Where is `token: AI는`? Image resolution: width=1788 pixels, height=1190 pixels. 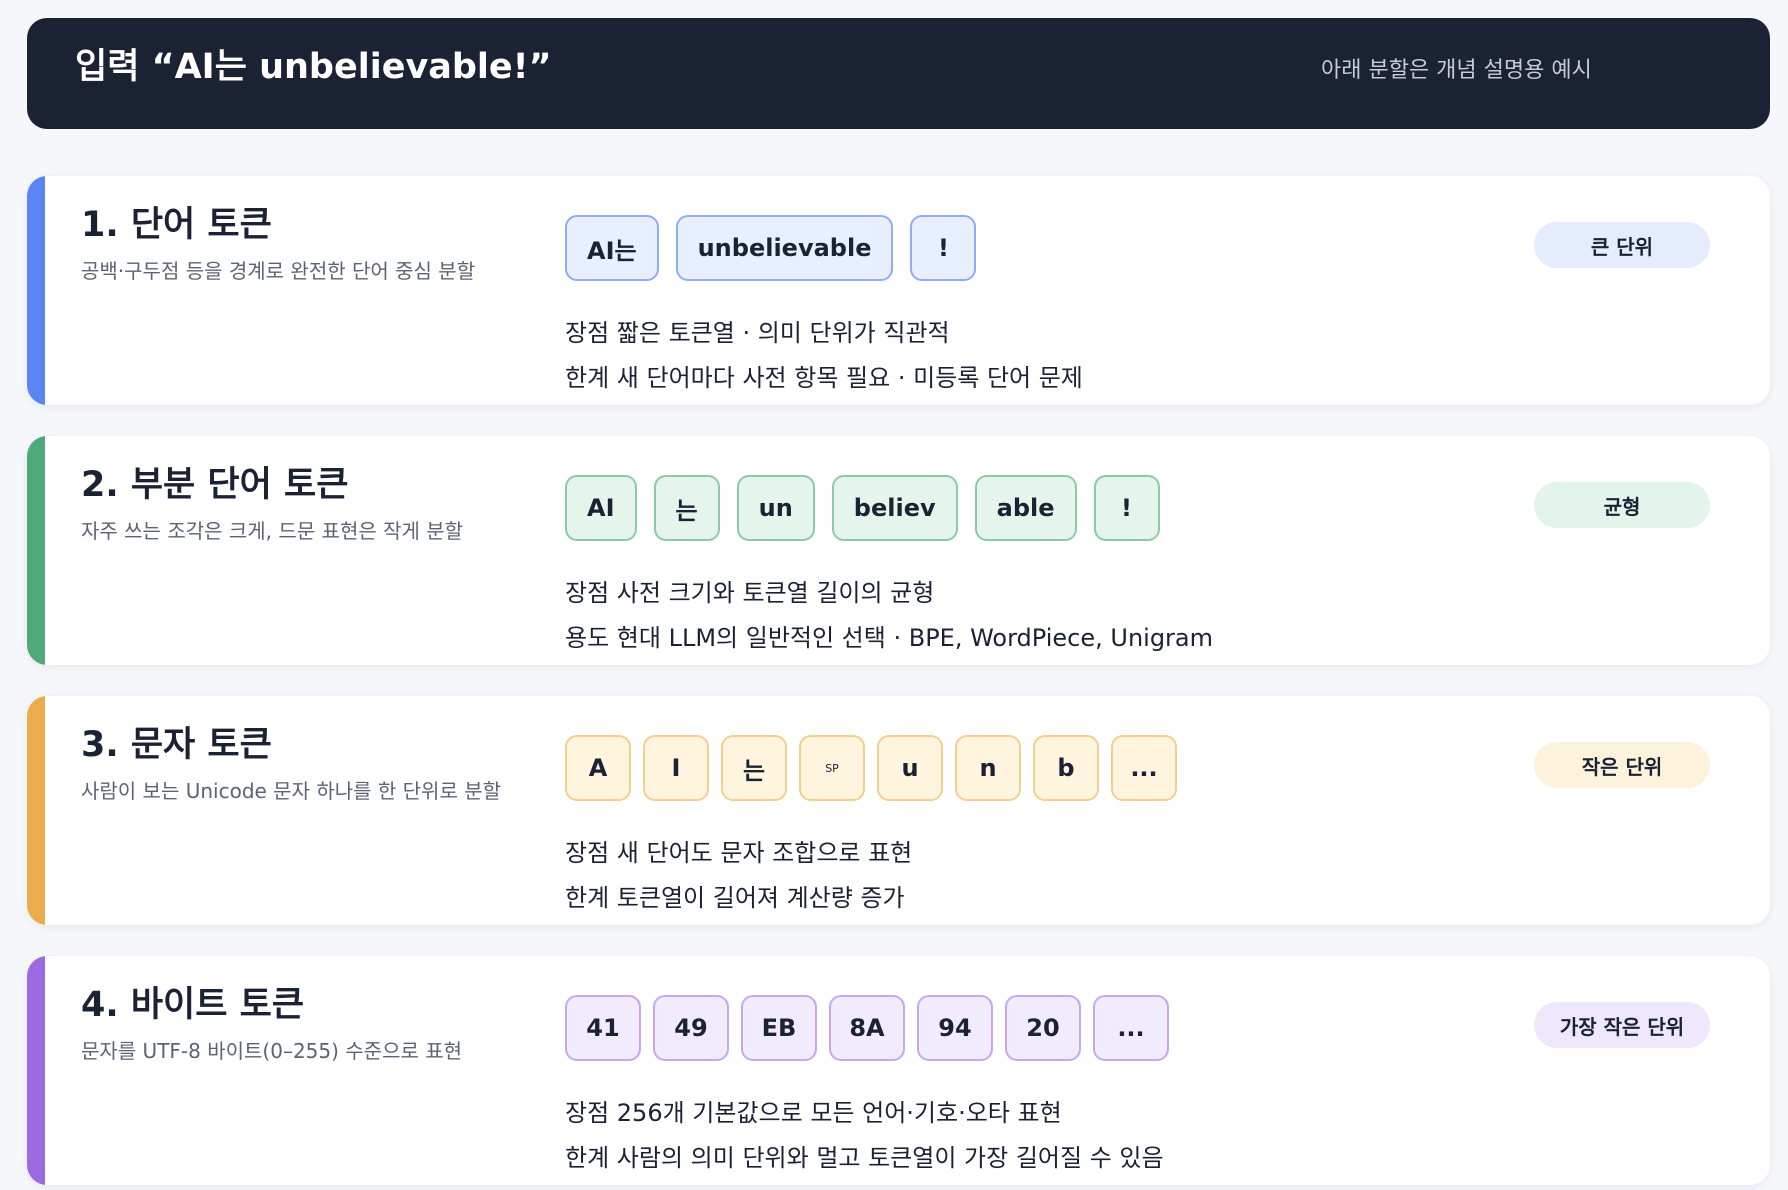 token: AI는 is located at coordinates (612, 248).